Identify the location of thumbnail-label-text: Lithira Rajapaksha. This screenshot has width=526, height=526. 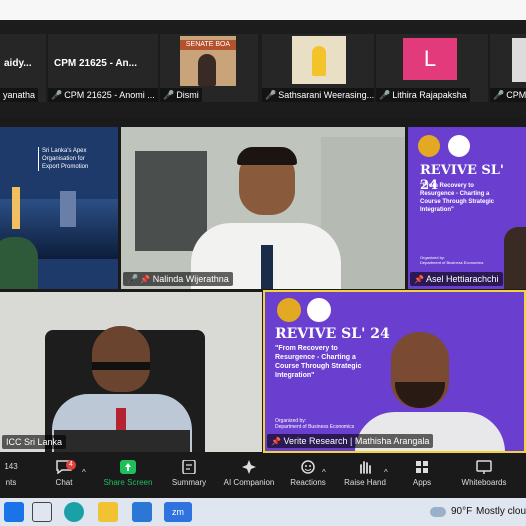
(429, 95).